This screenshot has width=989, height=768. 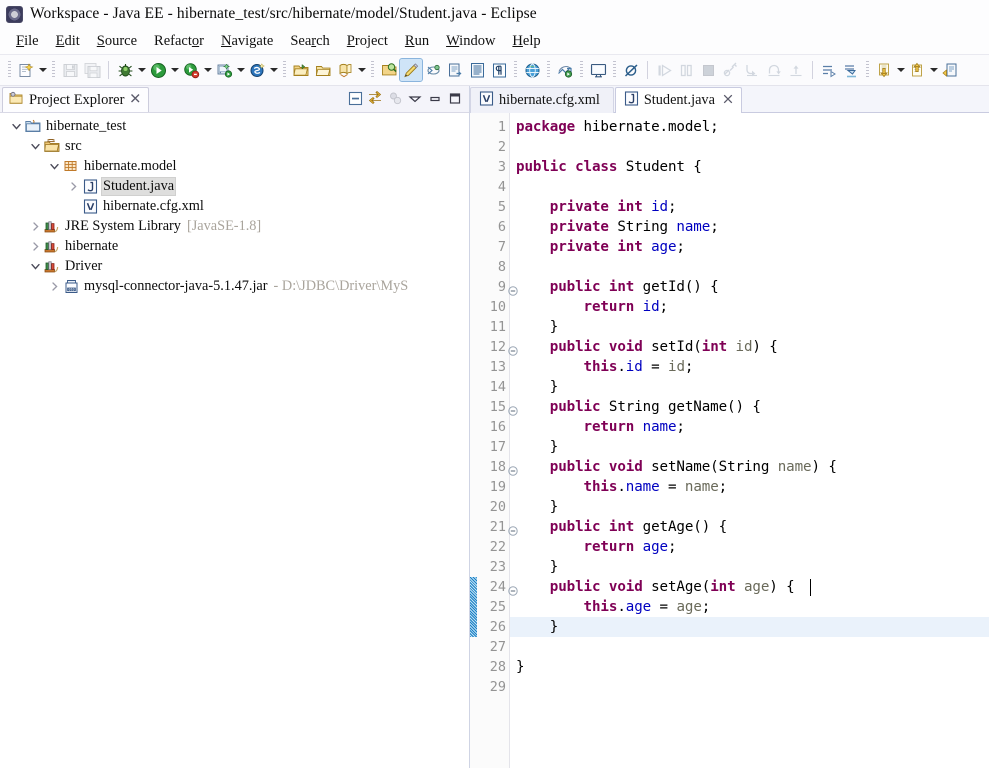 What do you see at coordinates (851, 70) in the screenshot?
I see `next-edit-icon` at bounding box center [851, 70].